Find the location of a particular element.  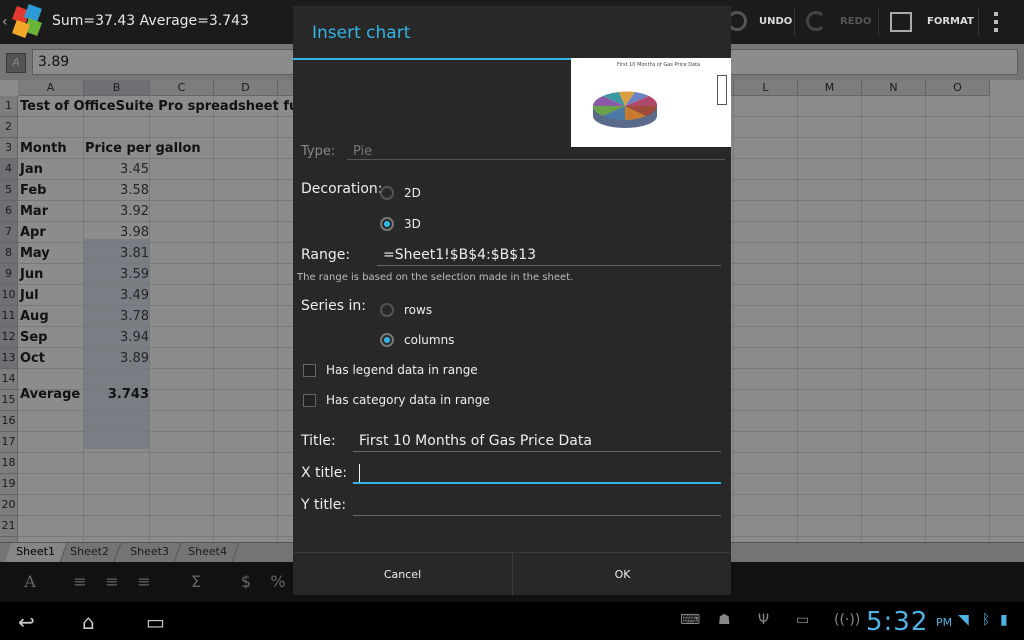

system-navigation-bar: ↩ ⌂ ▭ ⌨ ☗ Ψ ▭ ((·)) 5:32 PM ◥ ᛒ ▮ is located at coordinates (512, 621).